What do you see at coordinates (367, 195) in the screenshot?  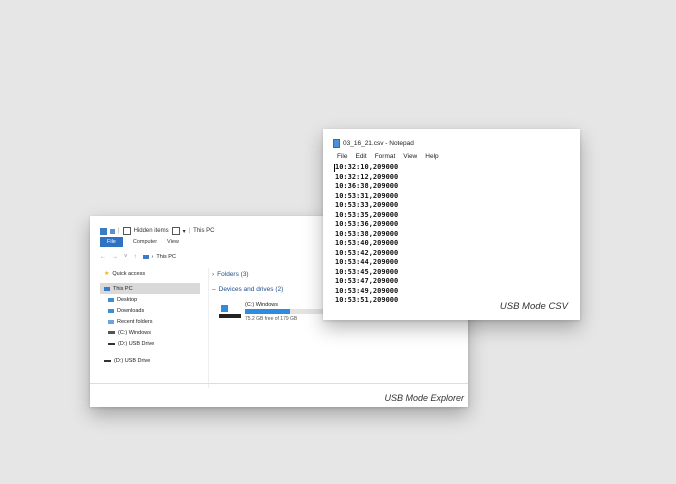 I see `csv-line: 10:53:31,209000` at bounding box center [367, 195].